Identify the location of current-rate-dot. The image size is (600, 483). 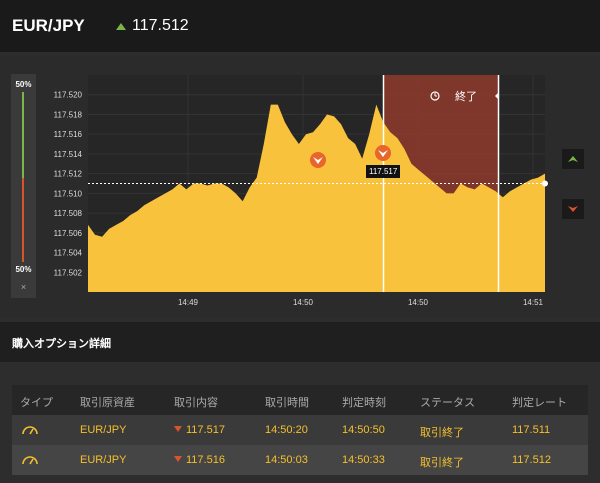
(545, 183).